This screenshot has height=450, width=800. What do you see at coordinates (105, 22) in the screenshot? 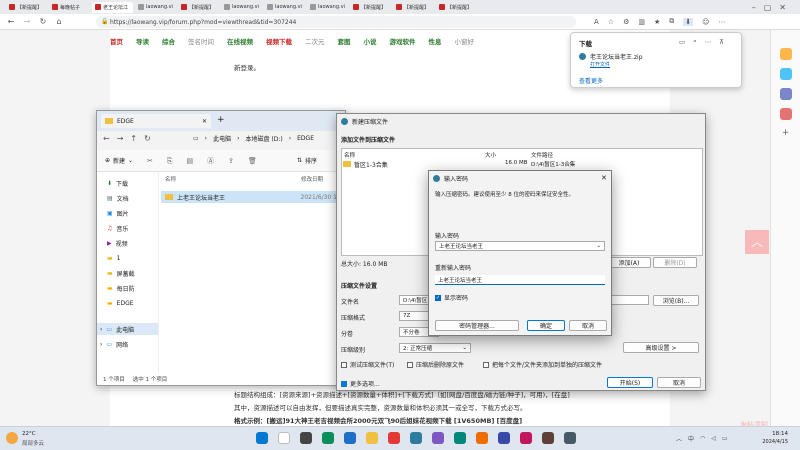
I see `lock-icon: 🔒` at bounding box center [105, 22].